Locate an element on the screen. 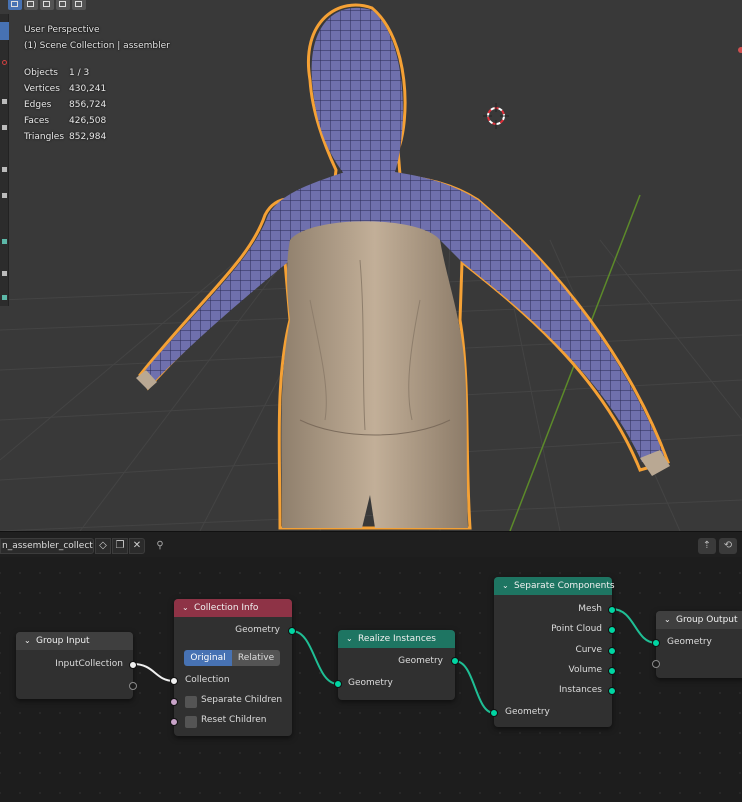  node-group-input: ⌄ Group Input InputCollection is located at coordinates (76, 665).